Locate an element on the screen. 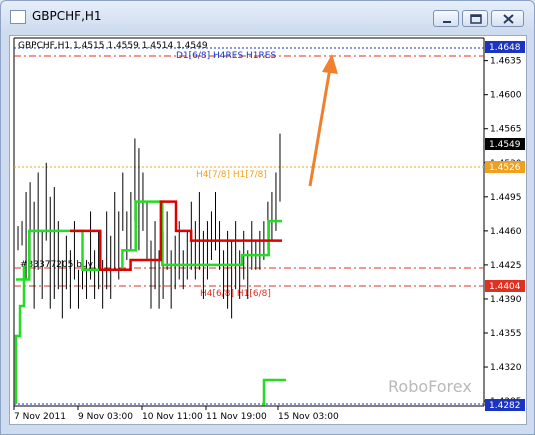 The height and width of the screenshot is (435, 535). y-tick-label: 1.4460 is located at coordinates (506, 232).